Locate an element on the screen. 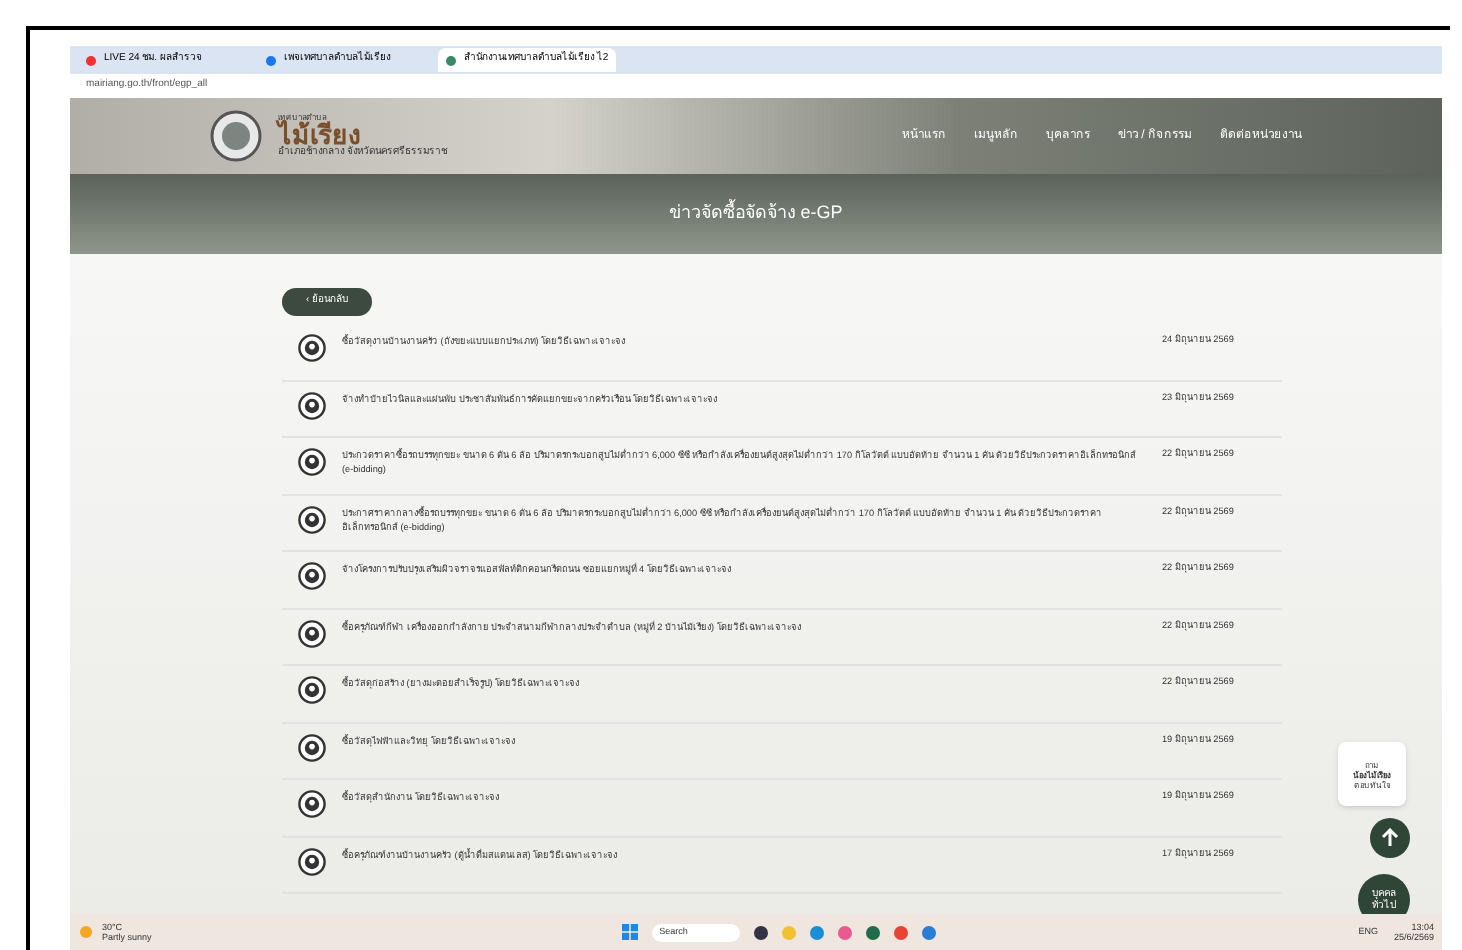 This screenshot has height=950, width=1462. sun-icon is located at coordinates (86, 932).